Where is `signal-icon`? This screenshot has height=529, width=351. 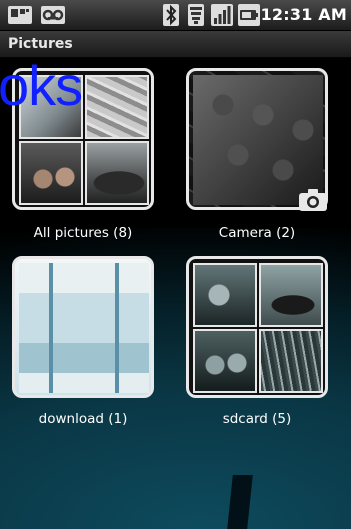
signal-icon is located at coordinates (222, 15).